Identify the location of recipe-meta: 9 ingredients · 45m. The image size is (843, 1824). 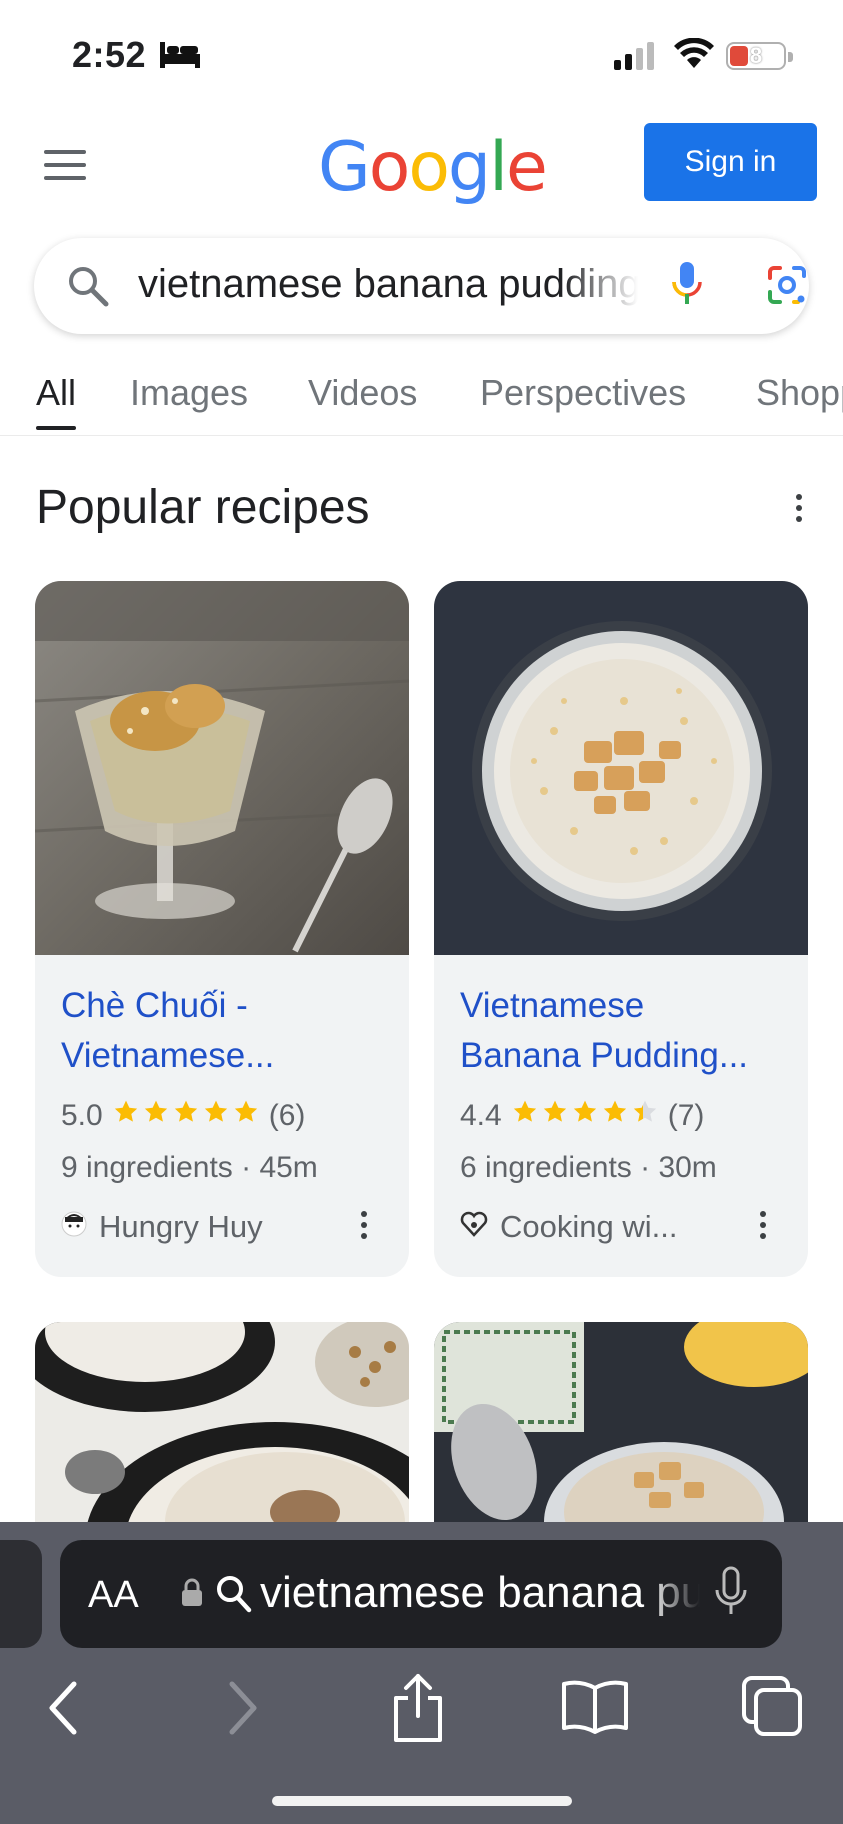
(189, 1167).